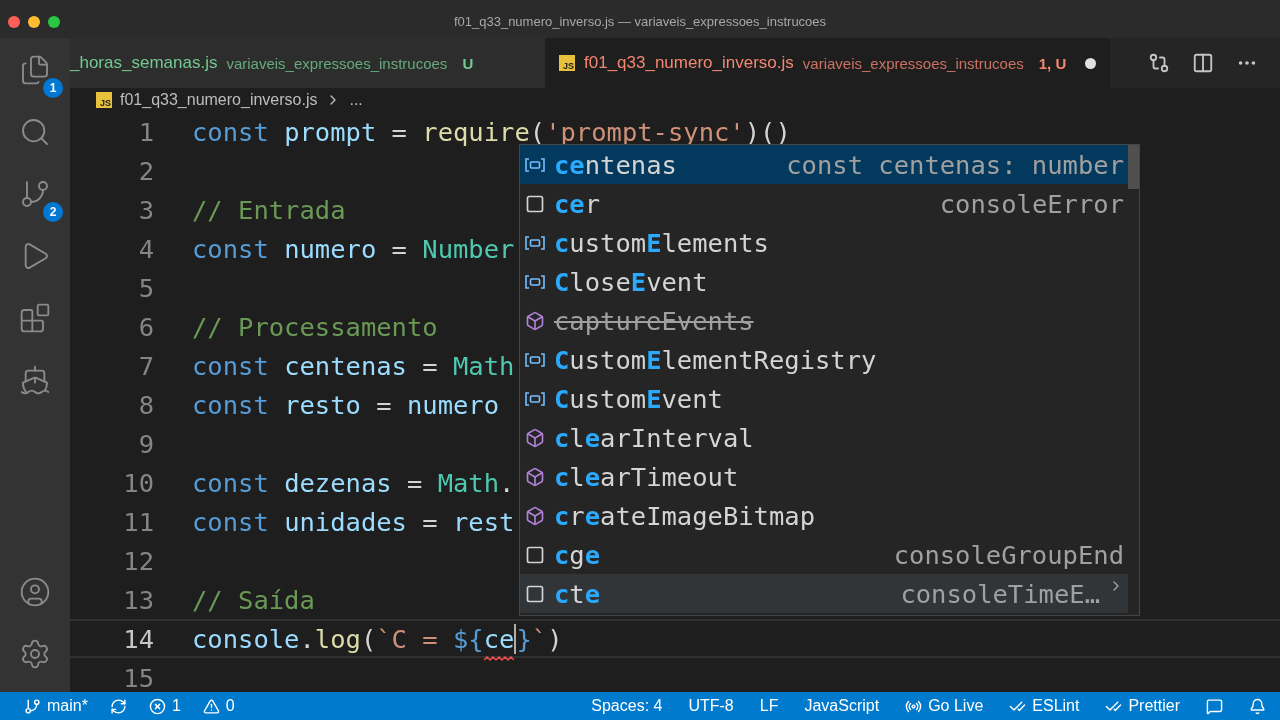  What do you see at coordinates (138, 677) in the screenshot?
I see `line-number: 15` at bounding box center [138, 677].